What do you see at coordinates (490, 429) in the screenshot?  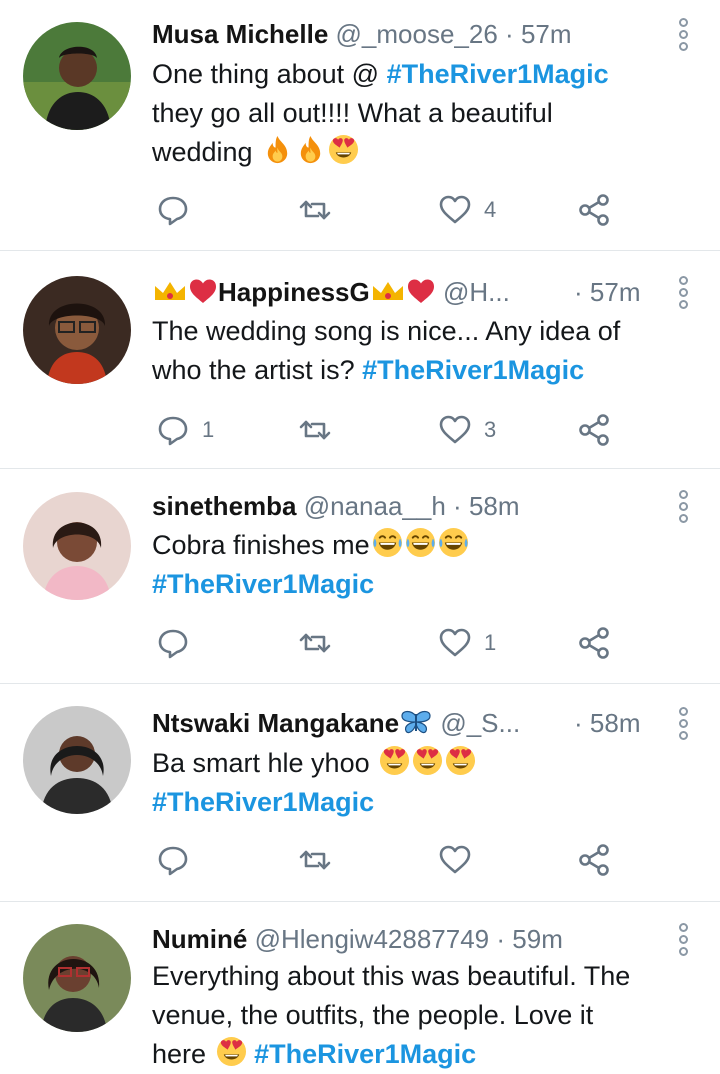 I see `like-count: 3` at bounding box center [490, 429].